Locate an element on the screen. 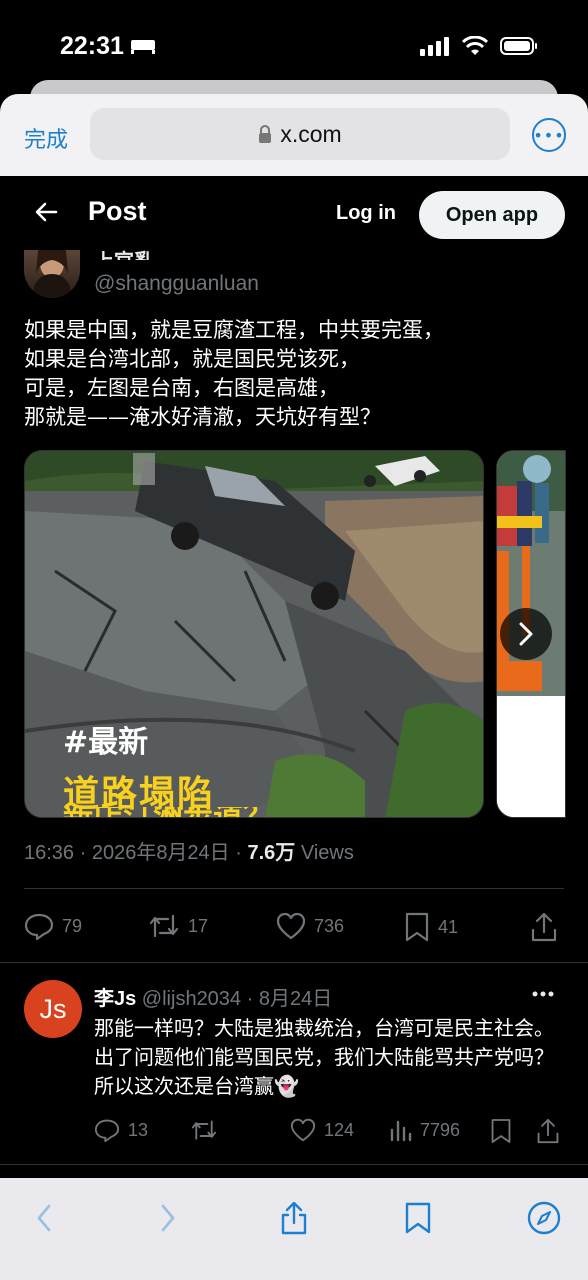 The image size is (588, 1280). reply-like-count: 124 is located at coordinates (339, 1129).